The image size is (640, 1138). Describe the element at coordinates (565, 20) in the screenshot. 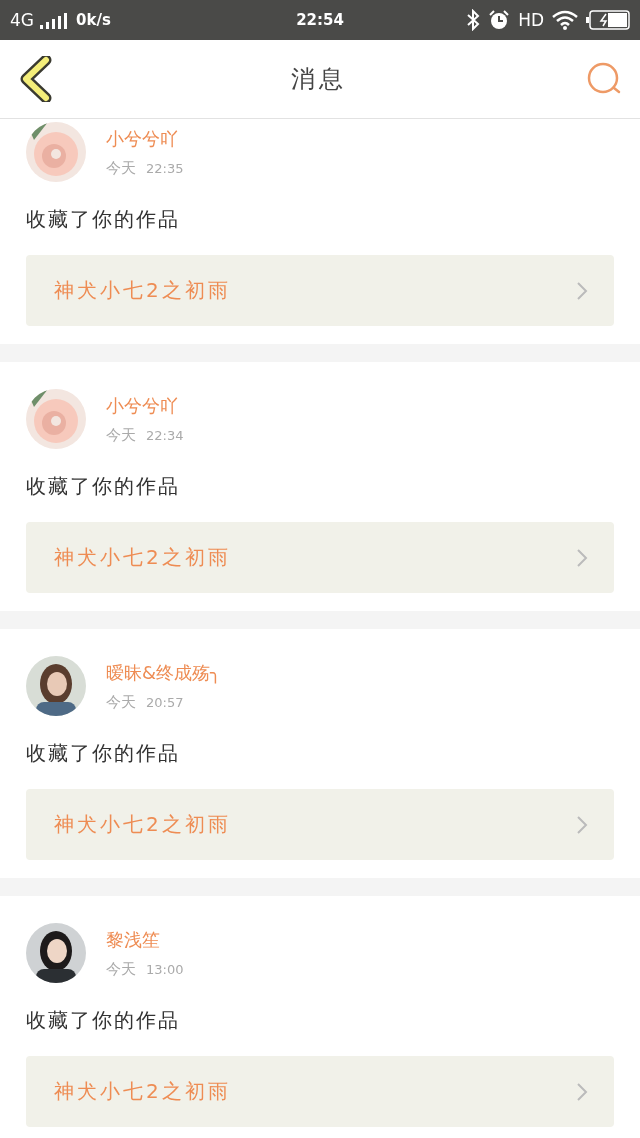

I see `wifi-icon` at that location.